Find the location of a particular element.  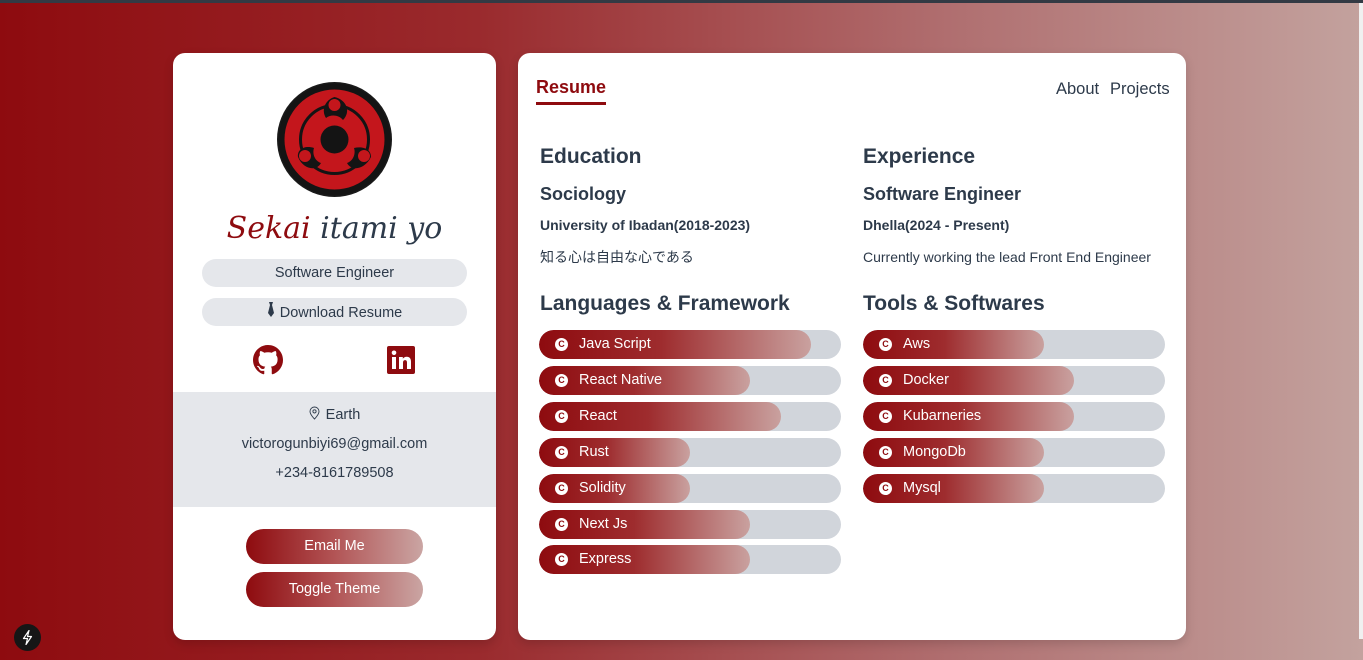

skill-bar: C Kubarneries is located at coordinates (1014, 416).